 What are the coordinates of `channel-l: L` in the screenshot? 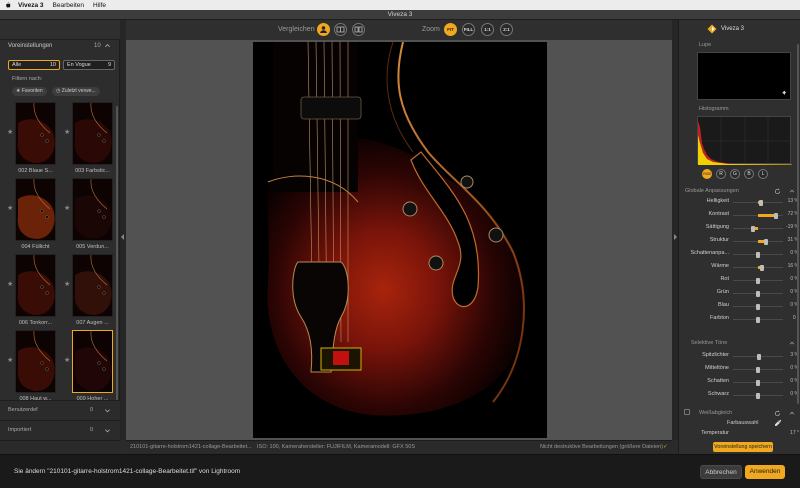 It's located at (763, 174).